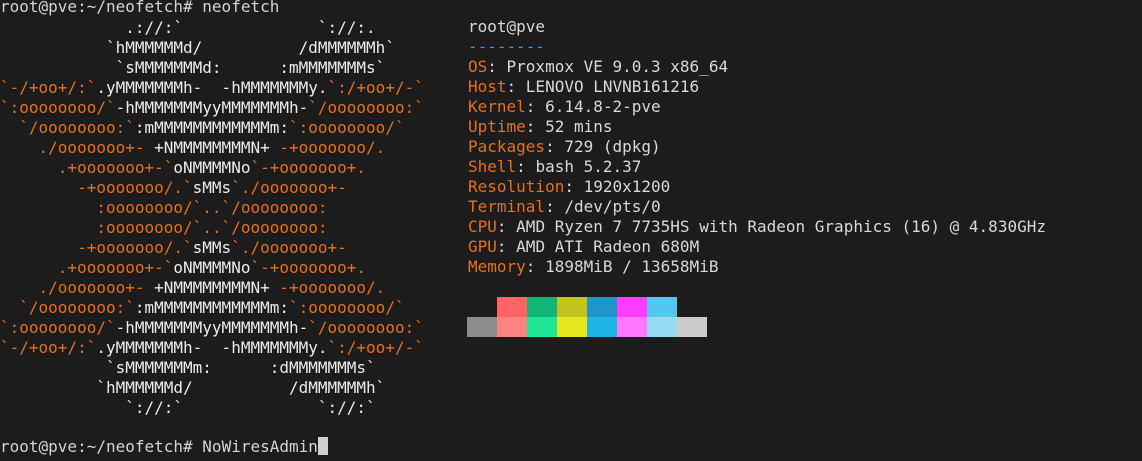  Describe the element at coordinates (212, 107) in the screenshot. I see `logo-segment: -hMMMMMMMyyMMMMMMMh-` at that location.